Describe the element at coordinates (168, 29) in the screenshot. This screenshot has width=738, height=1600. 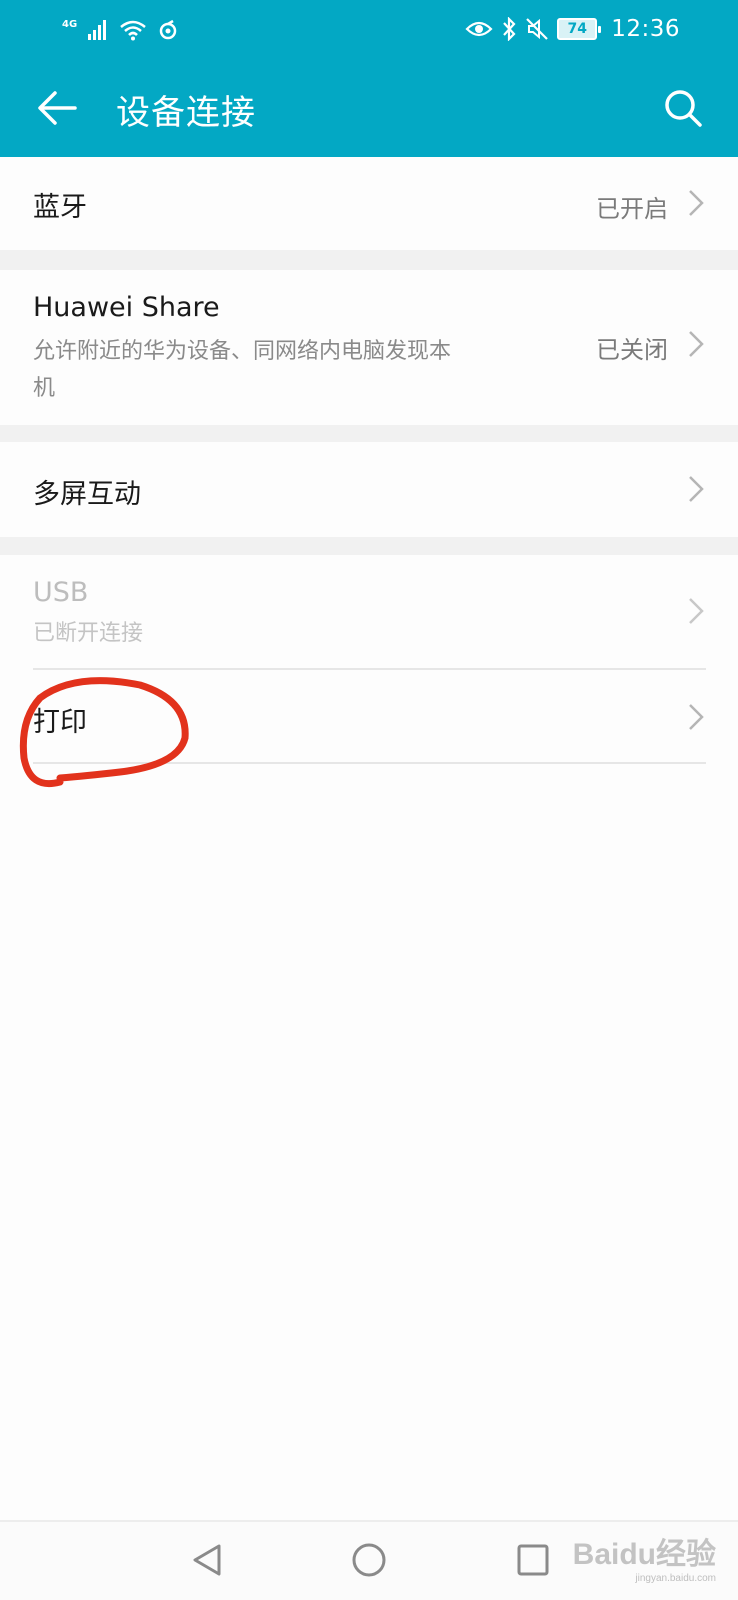
I see `sync-icon` at that location.